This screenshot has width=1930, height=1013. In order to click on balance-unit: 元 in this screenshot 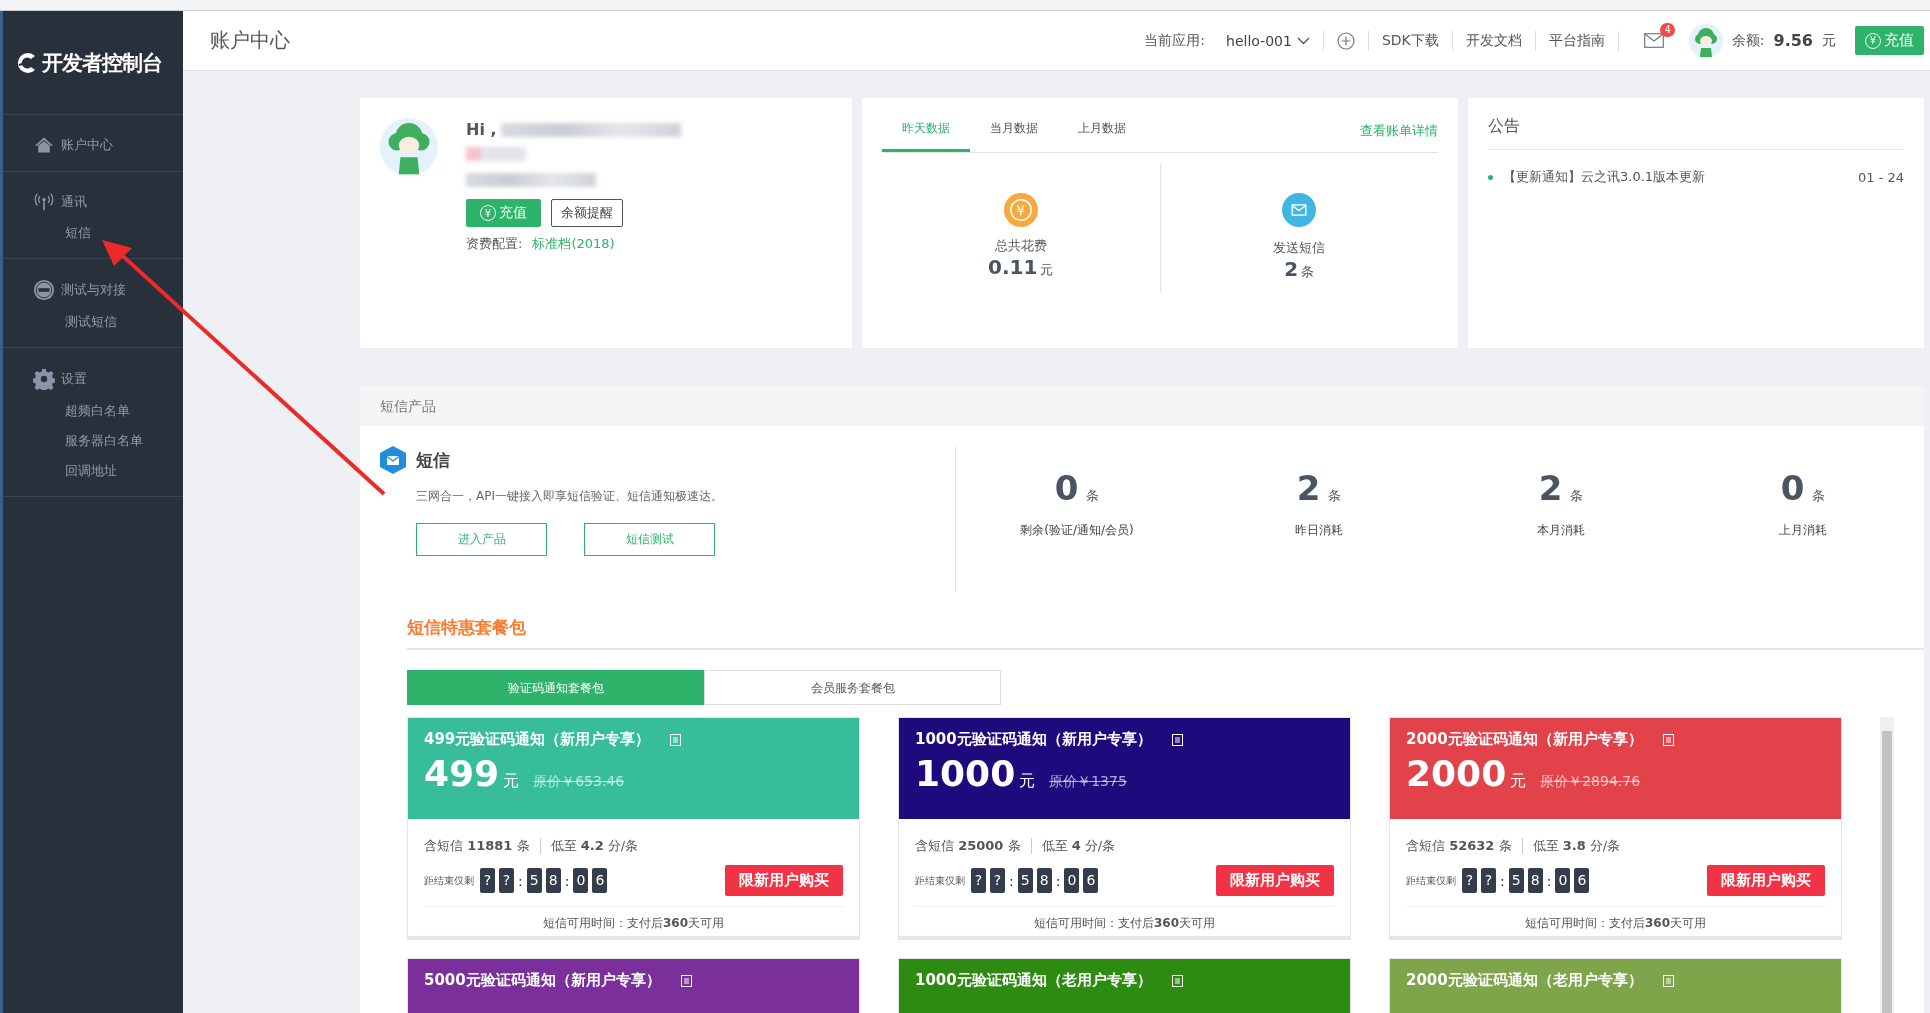, I will do `click(1829, 40)`.